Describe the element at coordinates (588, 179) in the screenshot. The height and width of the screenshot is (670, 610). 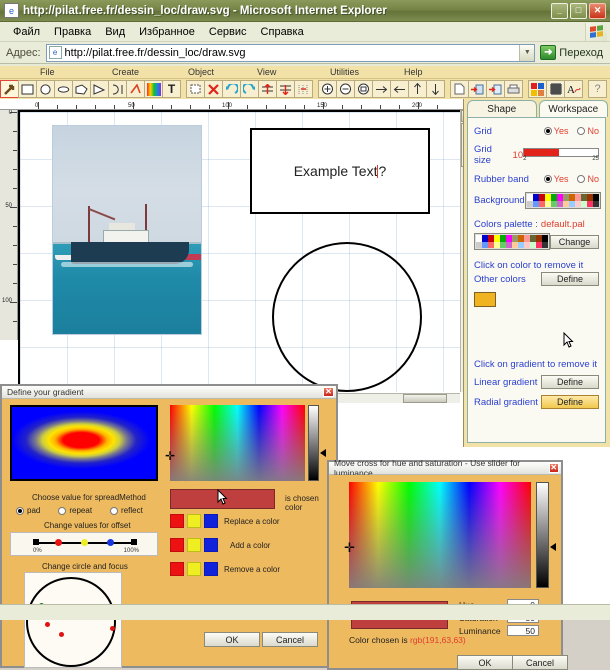
I see `rubberband-no-radio: No` at that location.